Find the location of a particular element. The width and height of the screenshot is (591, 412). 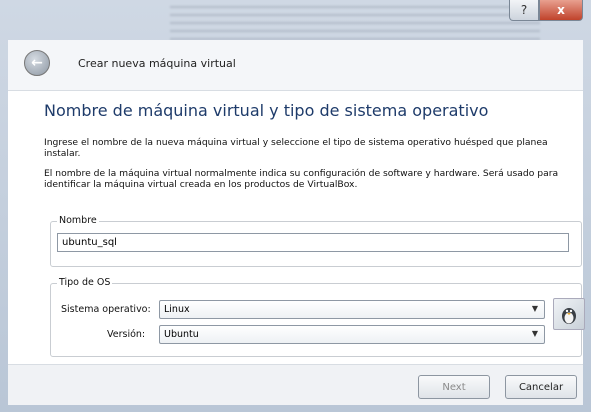

name-input is located at coordinates (313, 242).